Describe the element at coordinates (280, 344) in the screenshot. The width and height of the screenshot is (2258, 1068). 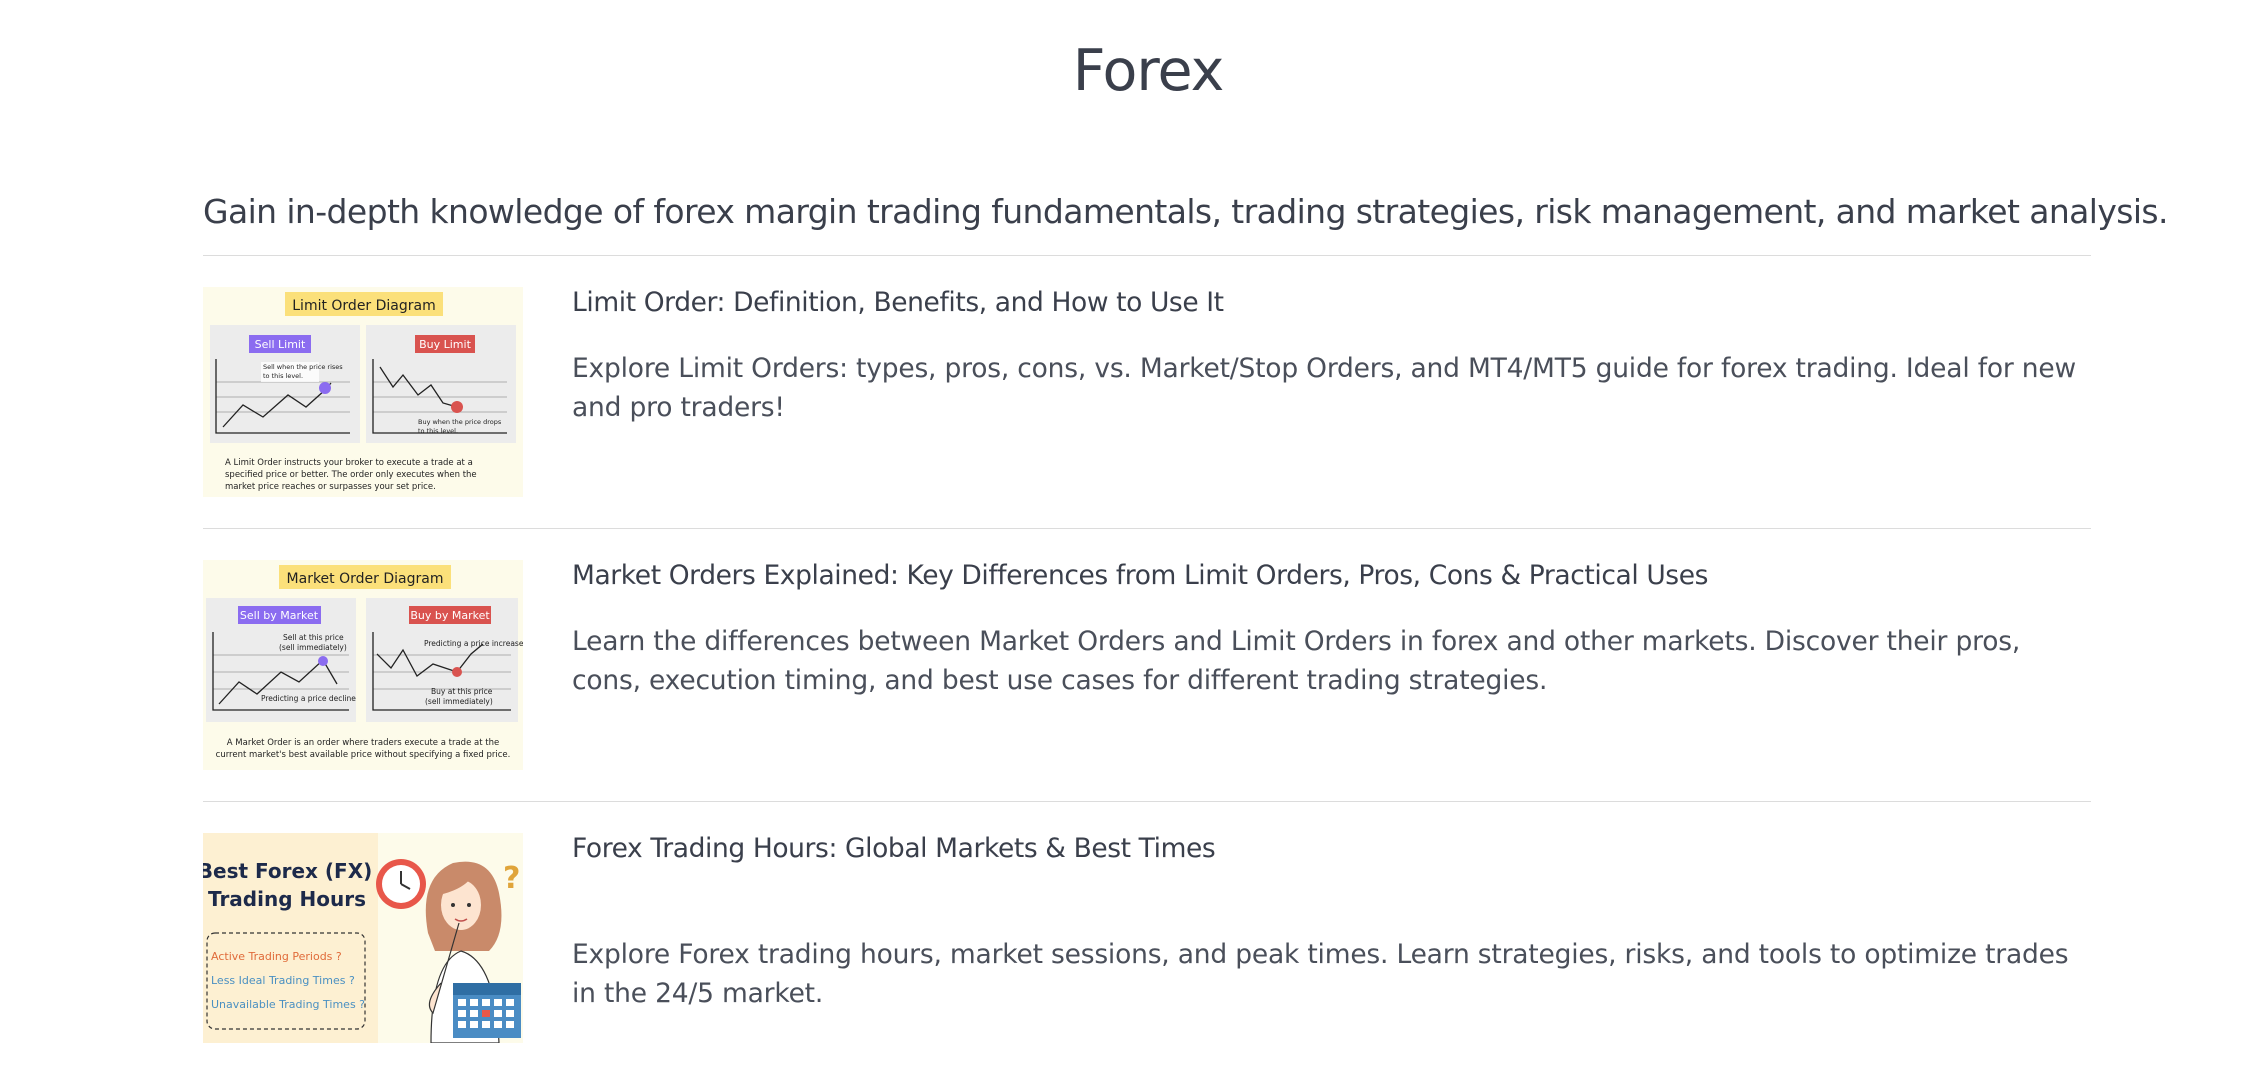
I see `svg-text: Sell Limit` at that location.